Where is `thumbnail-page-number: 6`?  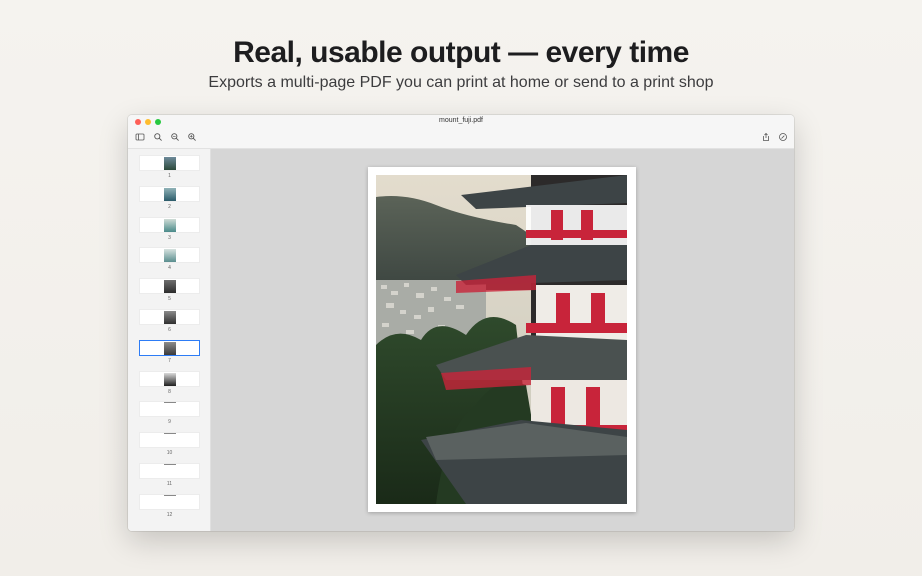
thumbnail-page-number: 6 is located at coordinates (169, 330).